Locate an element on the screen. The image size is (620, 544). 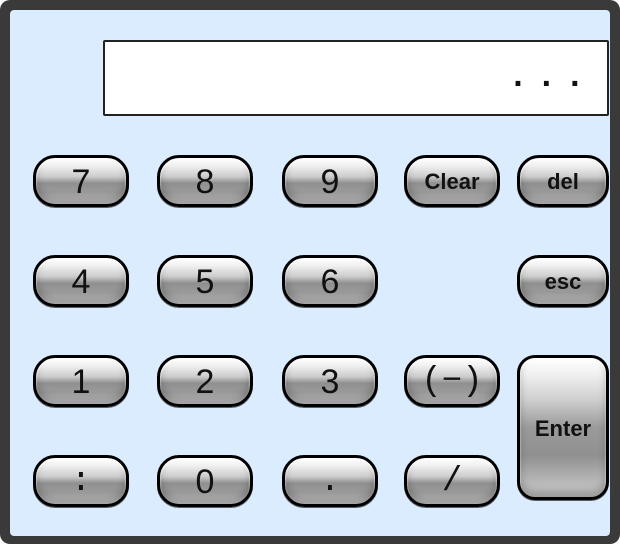
negate-button: (−) is located at coordinates (452, 381).